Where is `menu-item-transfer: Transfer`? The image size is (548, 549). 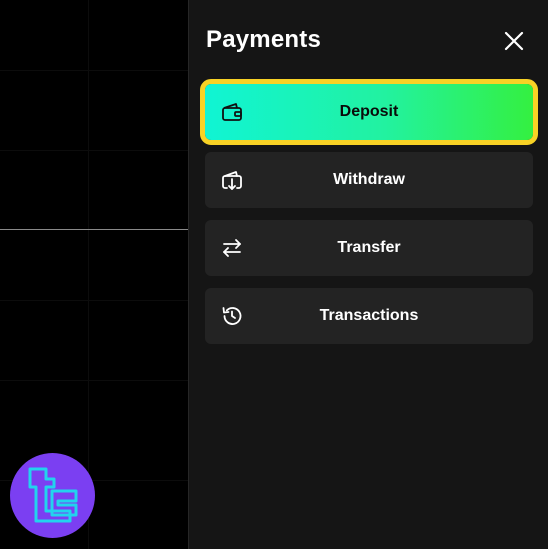 menu-item-transfer: Transfer is located at coordinates (369, 248).